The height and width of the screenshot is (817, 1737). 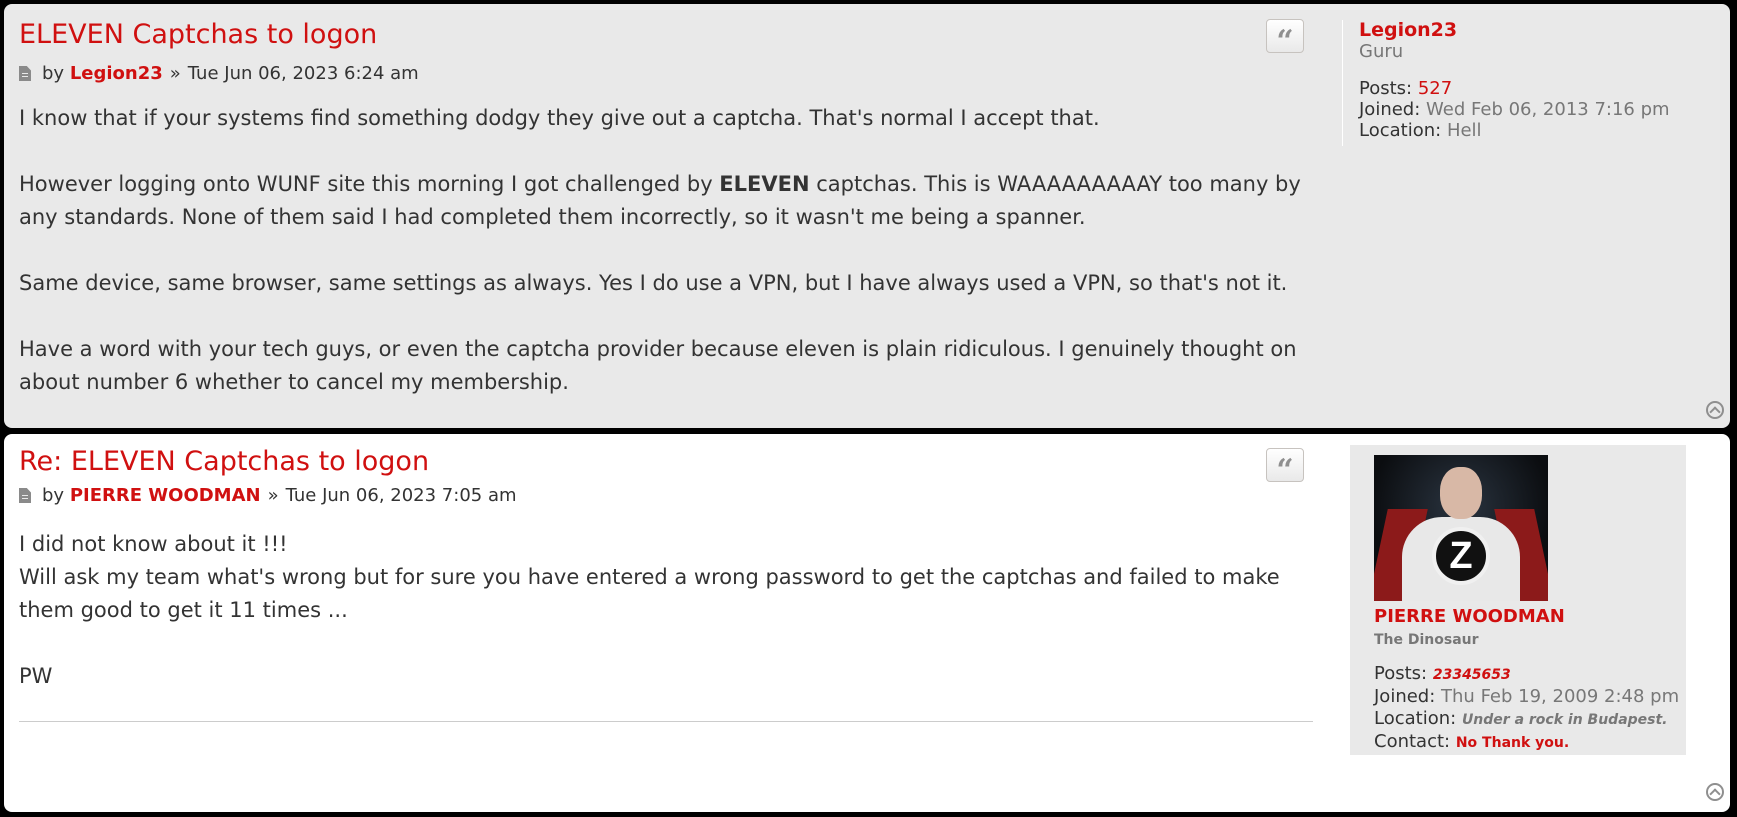 What do you see at coordinates (153, 544) in the screenshot?
I see `post-line: I did not know about it !!!` at bounding box center [153, 544].